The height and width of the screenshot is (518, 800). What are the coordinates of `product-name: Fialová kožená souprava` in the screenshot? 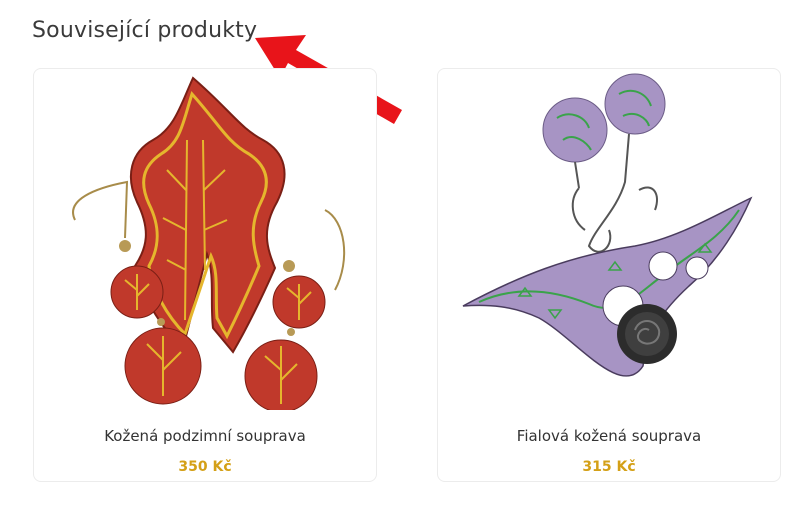 It's located at (609, 436).